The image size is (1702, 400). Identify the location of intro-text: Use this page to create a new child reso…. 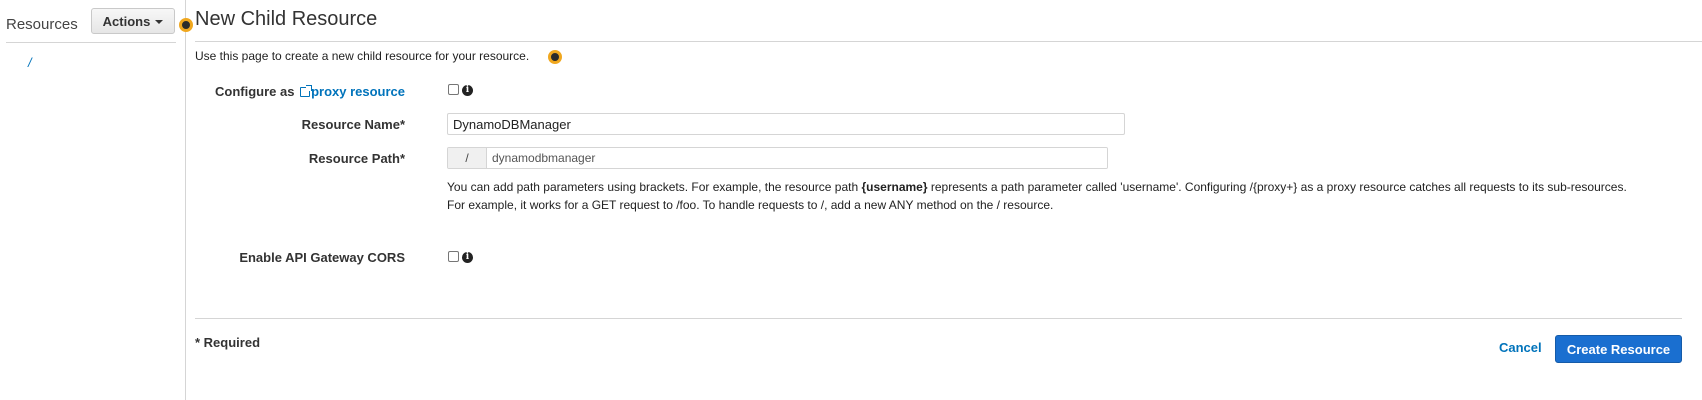
(362, 56).